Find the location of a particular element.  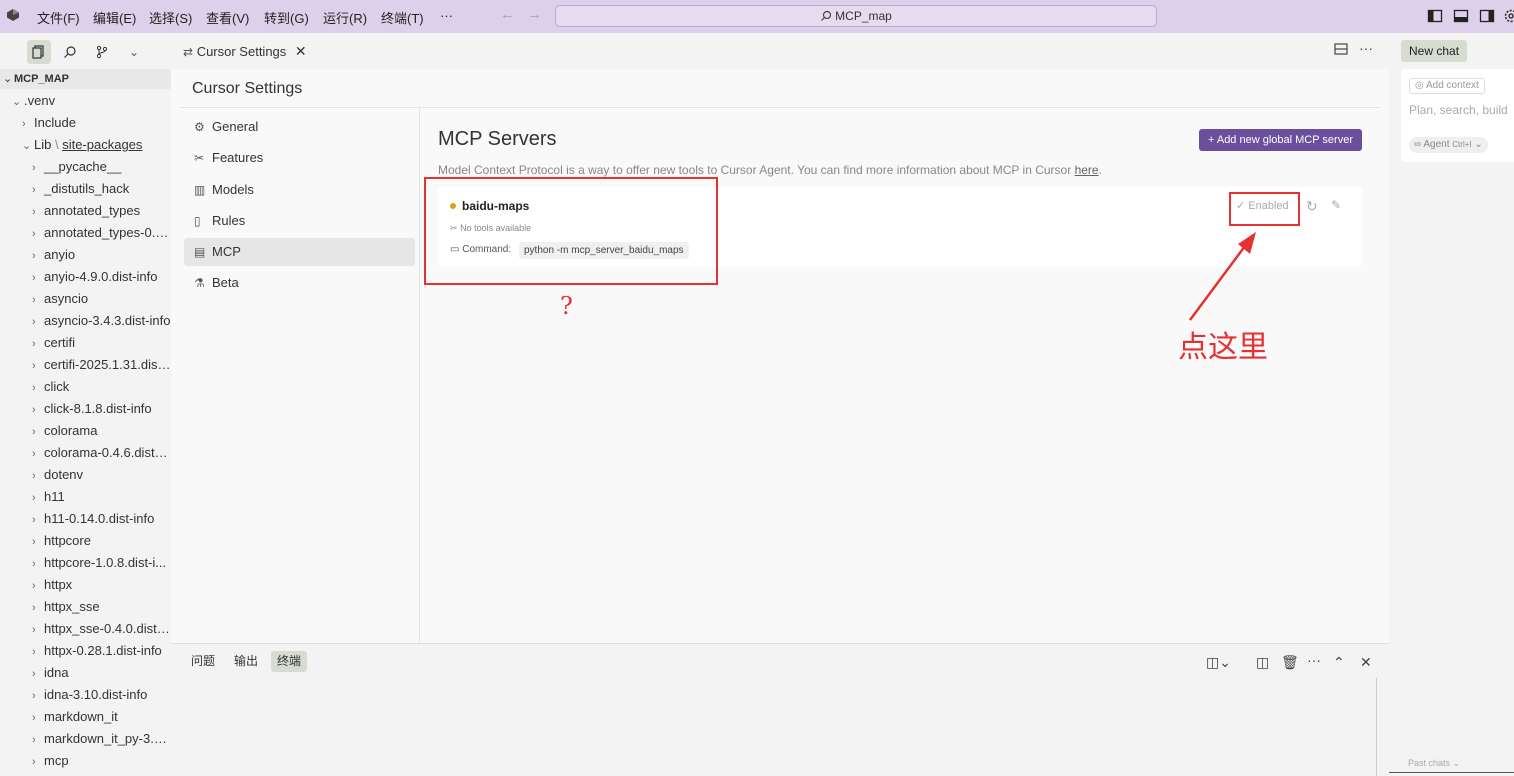

panel-tab-terminal: 终端 is located at coordinates (289, 661).